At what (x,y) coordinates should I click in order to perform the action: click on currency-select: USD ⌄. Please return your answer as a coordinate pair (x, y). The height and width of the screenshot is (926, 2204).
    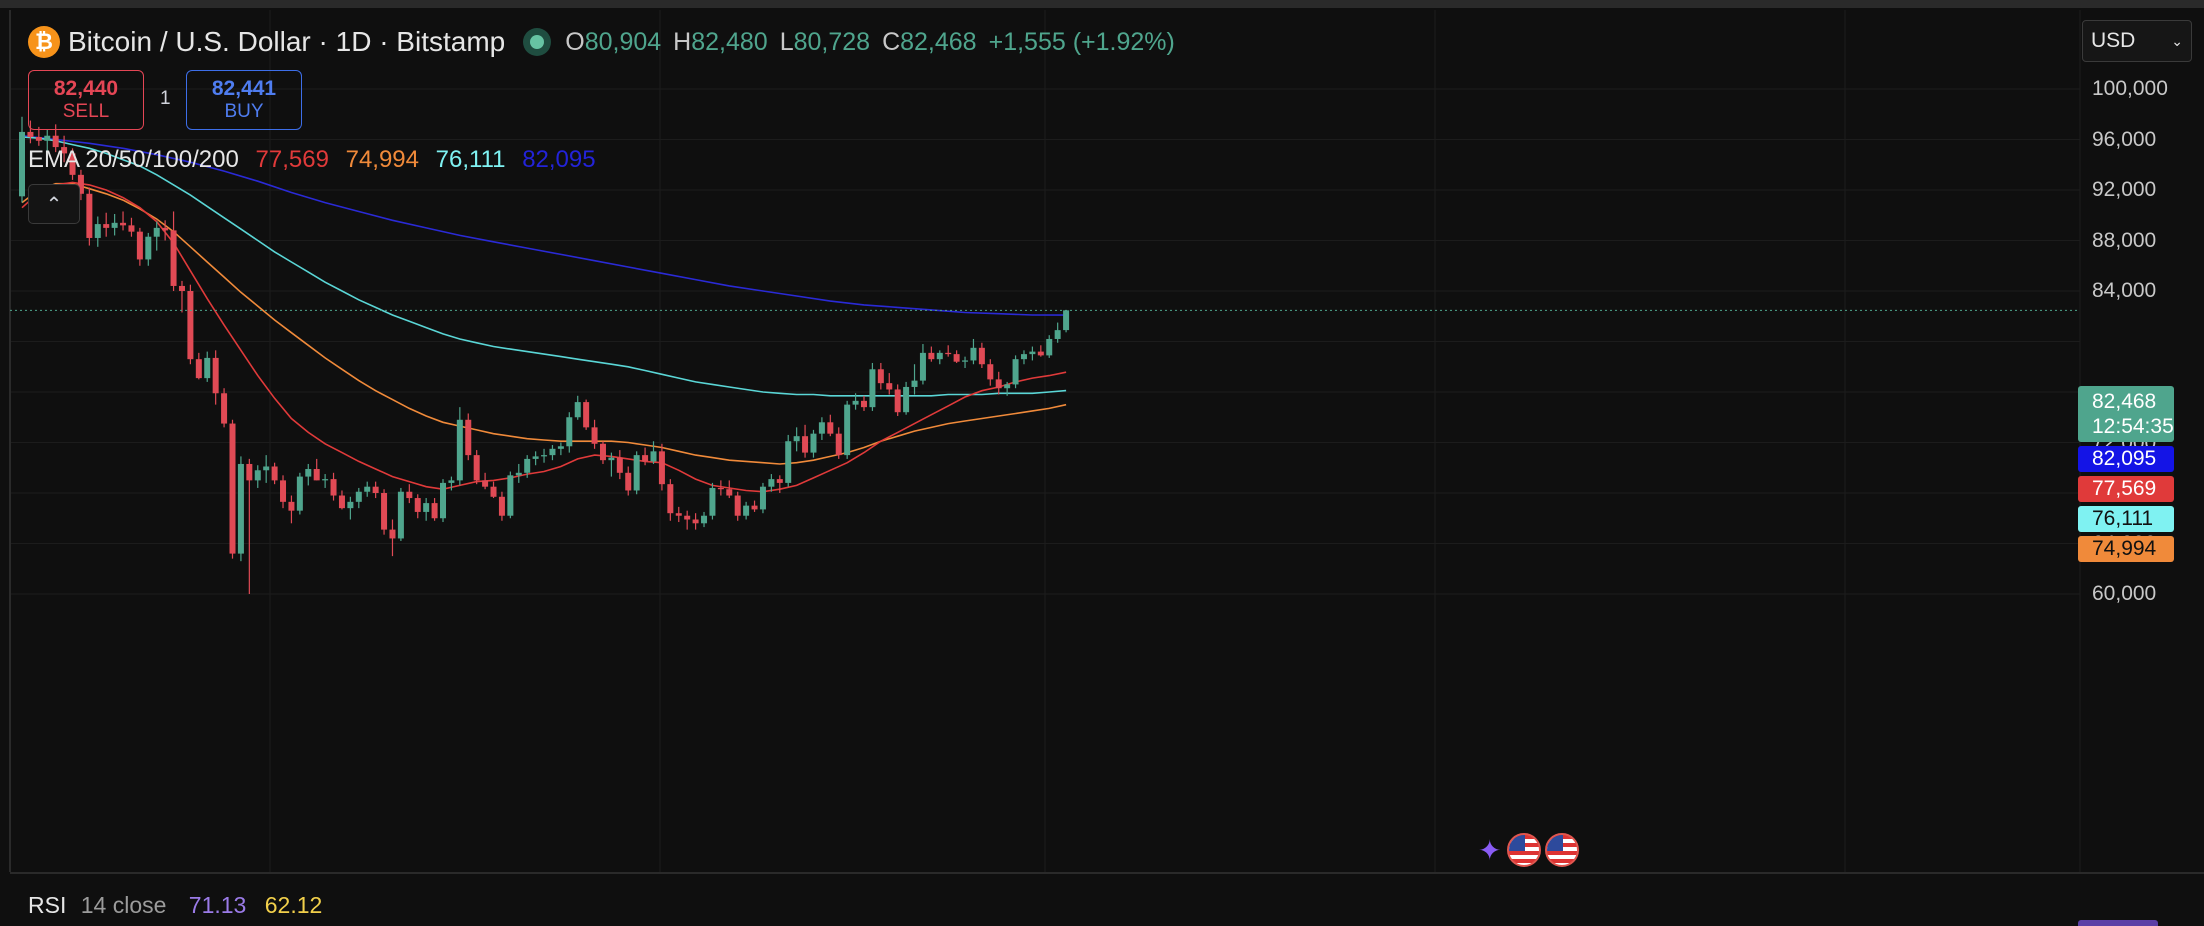
    Looking at the image, I should click on (2137, 41).